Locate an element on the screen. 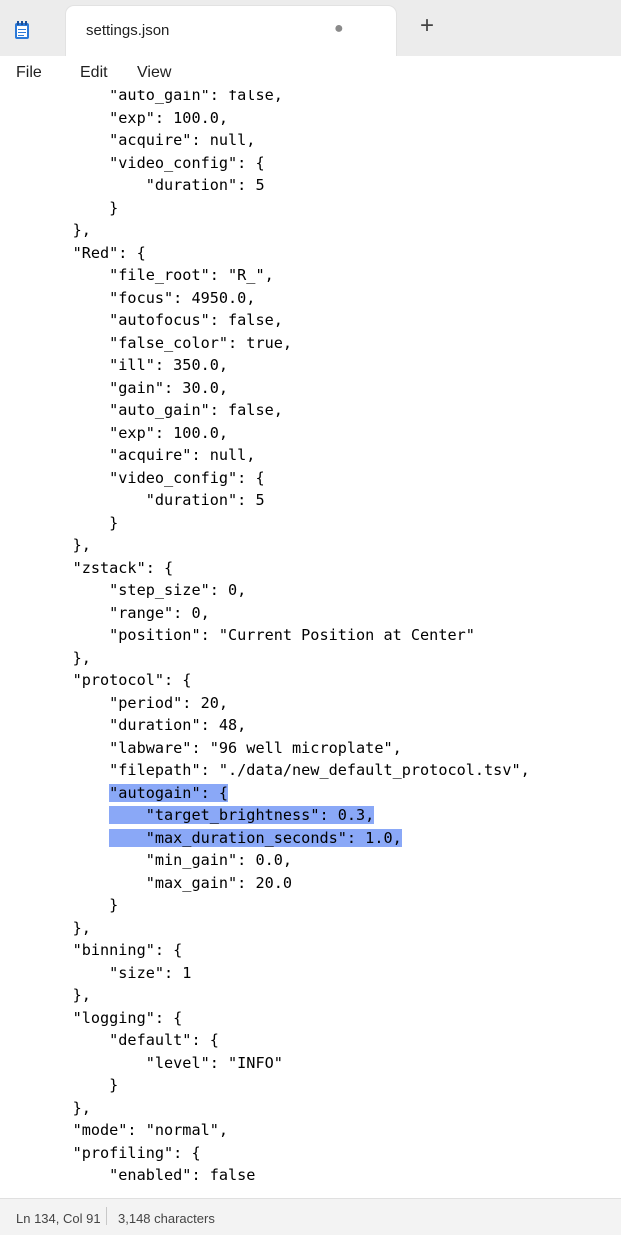 This screenshot has width=621, height=1235. code-line: "mode": "normal", is located at coordinates (283, 1130).